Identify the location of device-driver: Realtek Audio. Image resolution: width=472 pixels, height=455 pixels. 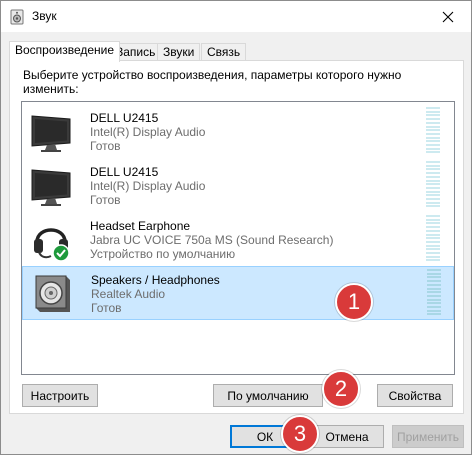
(128, 294).